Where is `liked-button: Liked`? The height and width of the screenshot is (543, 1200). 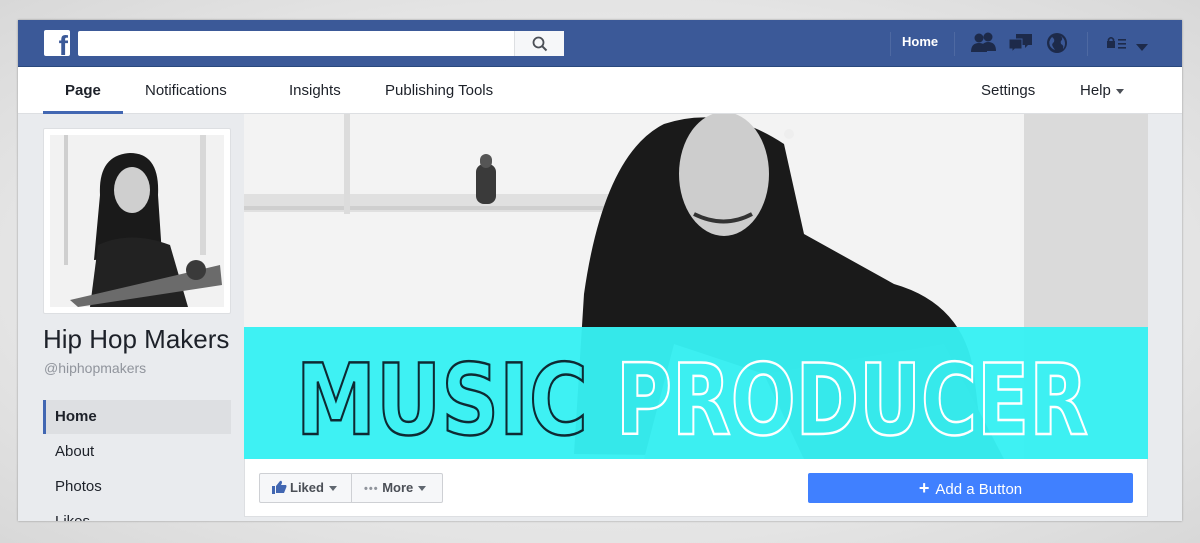 liked-button: Liked is located at coordinates (305, 488).